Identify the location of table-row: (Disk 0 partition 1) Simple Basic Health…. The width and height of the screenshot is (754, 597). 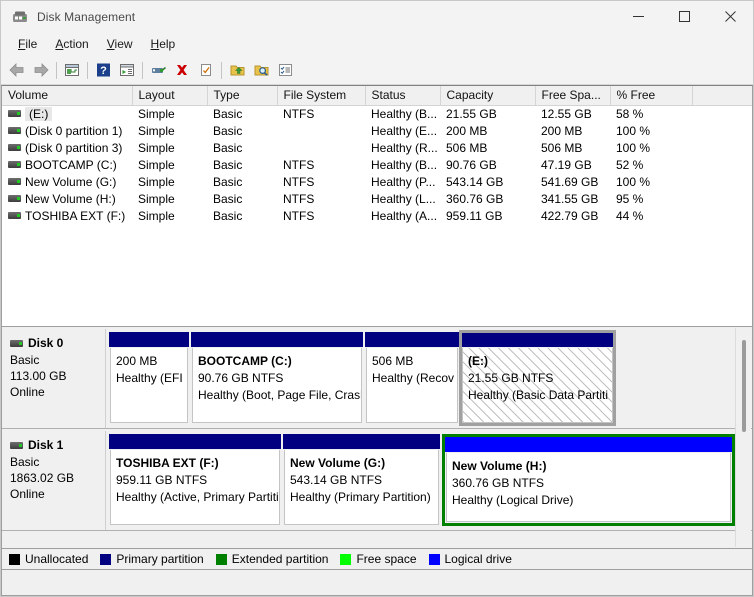
(377, 131).